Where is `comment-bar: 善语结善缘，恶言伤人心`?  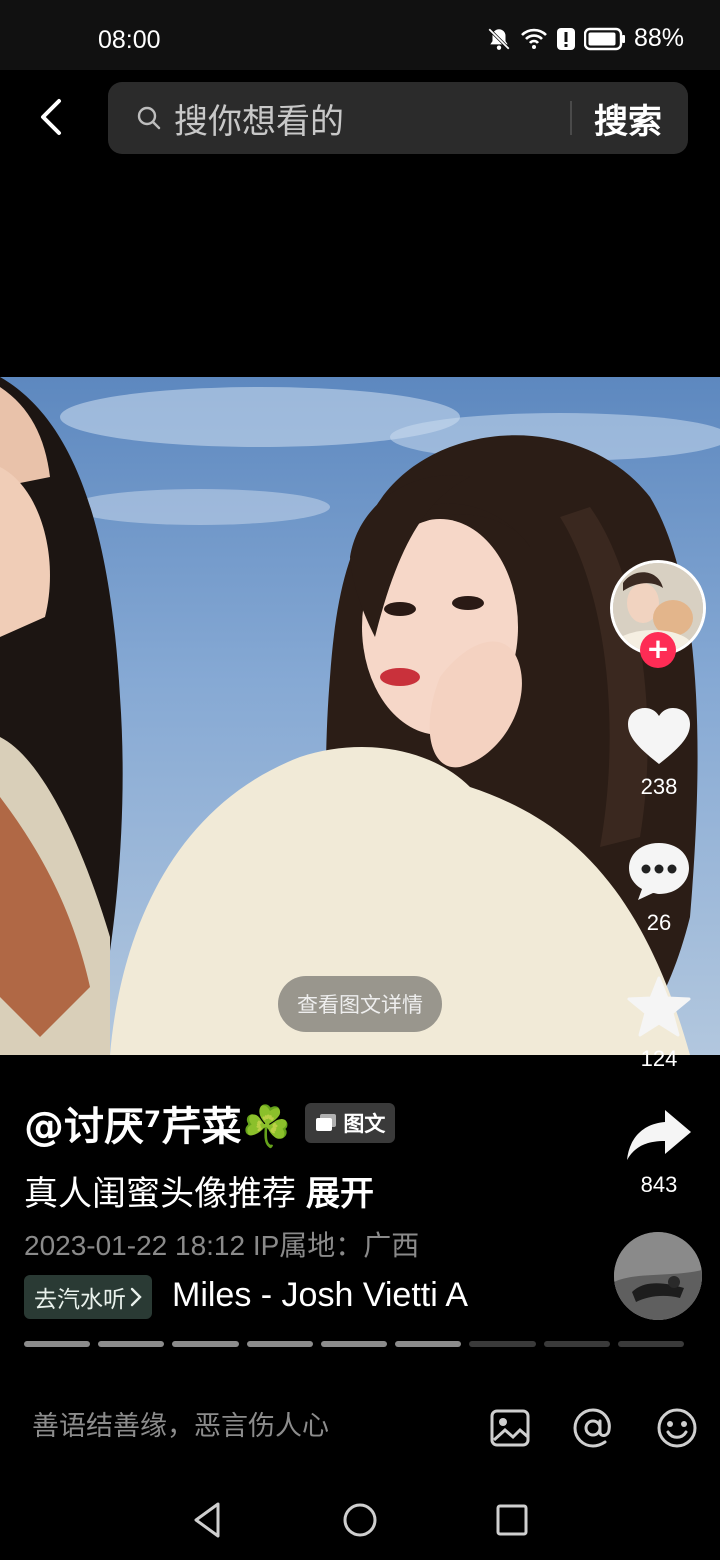 comment-bar: 善语结善缘，恶言伤人心 is located at coordinates (360, 1425).